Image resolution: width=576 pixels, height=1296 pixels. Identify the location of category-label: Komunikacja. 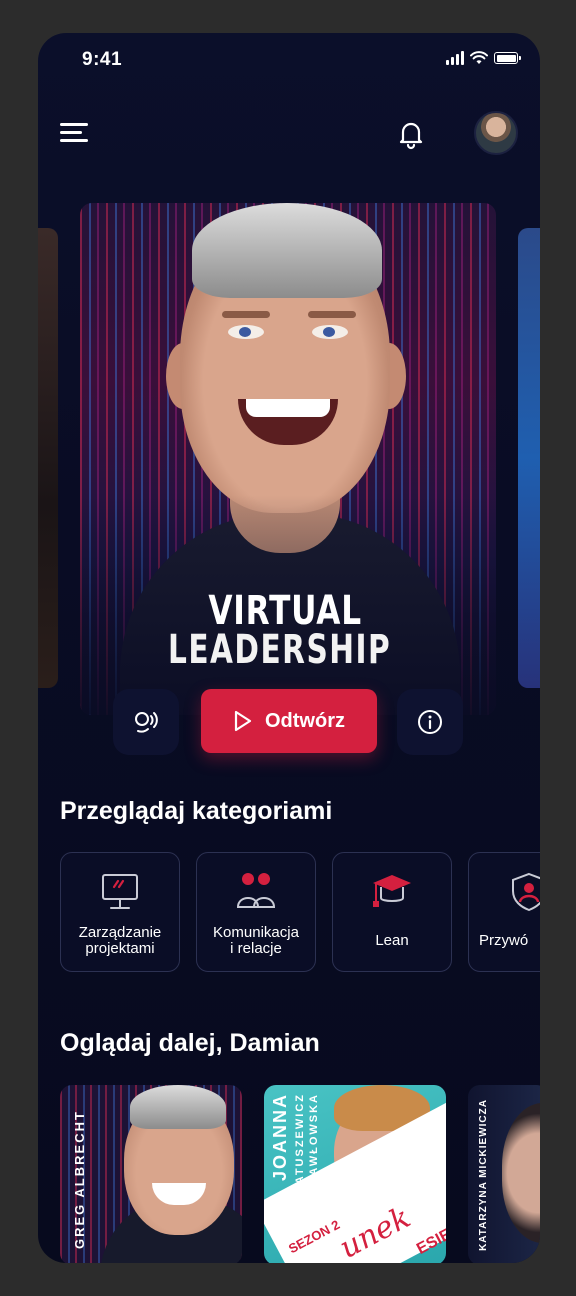
(256, 932).